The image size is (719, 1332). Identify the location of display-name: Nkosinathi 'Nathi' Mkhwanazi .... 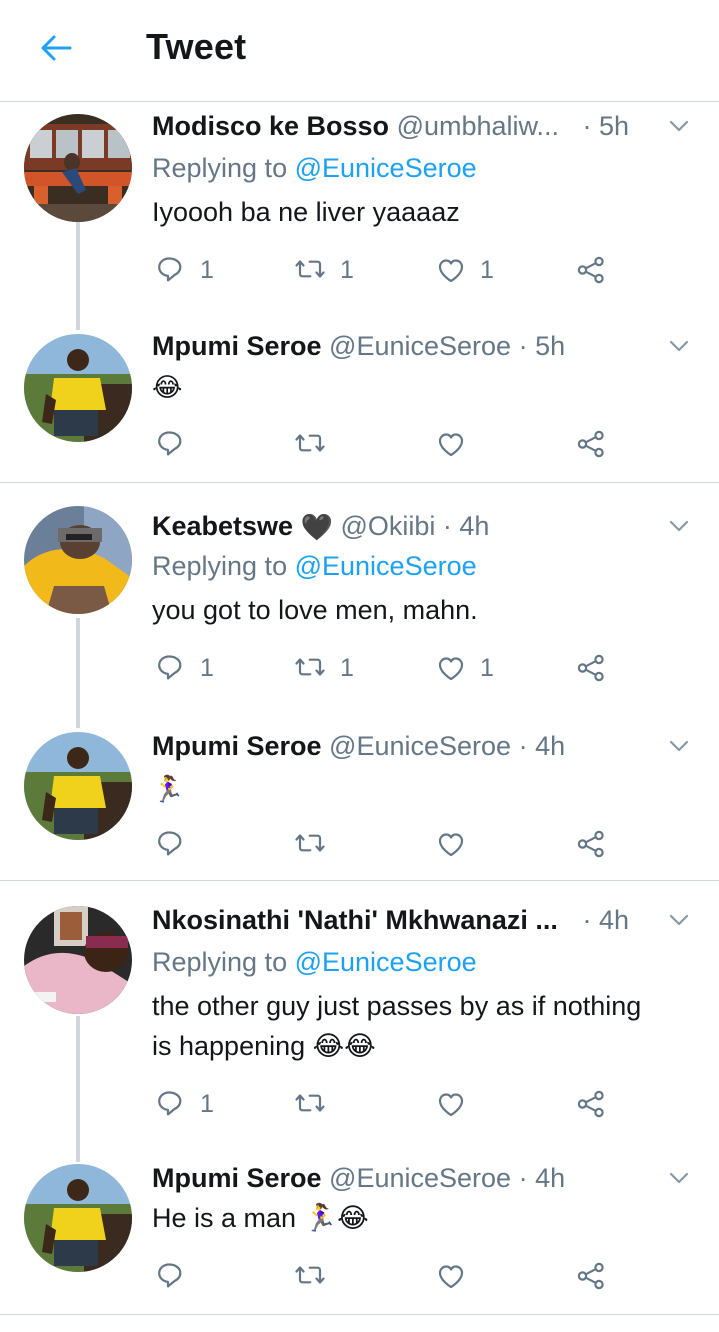
(355, 920).